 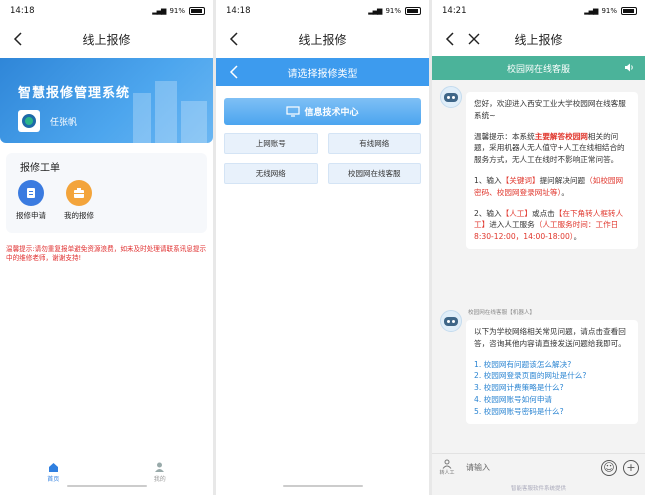 I want to click on user-icon, so click(x=160, y=467).